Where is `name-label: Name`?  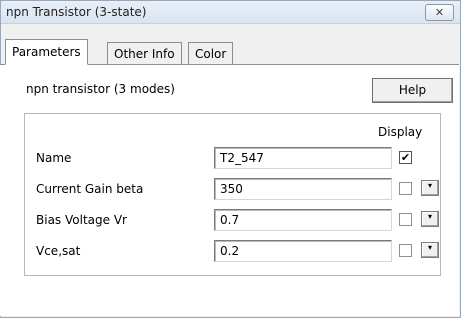 name-label: Name is located at coordinates (54, 158).